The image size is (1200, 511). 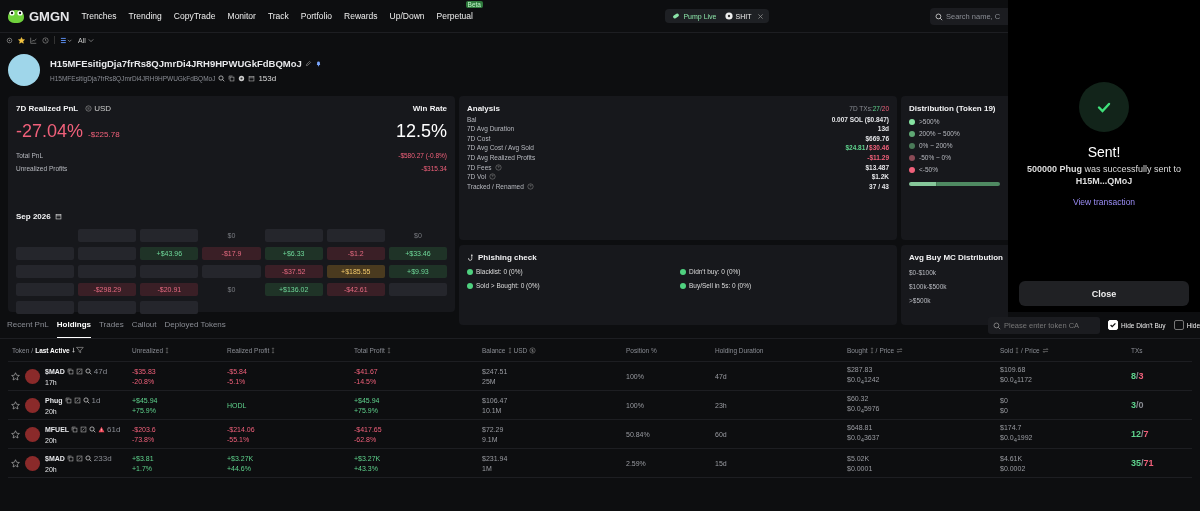 I want to click on token-age: 47d, so click(x=100, y=371).